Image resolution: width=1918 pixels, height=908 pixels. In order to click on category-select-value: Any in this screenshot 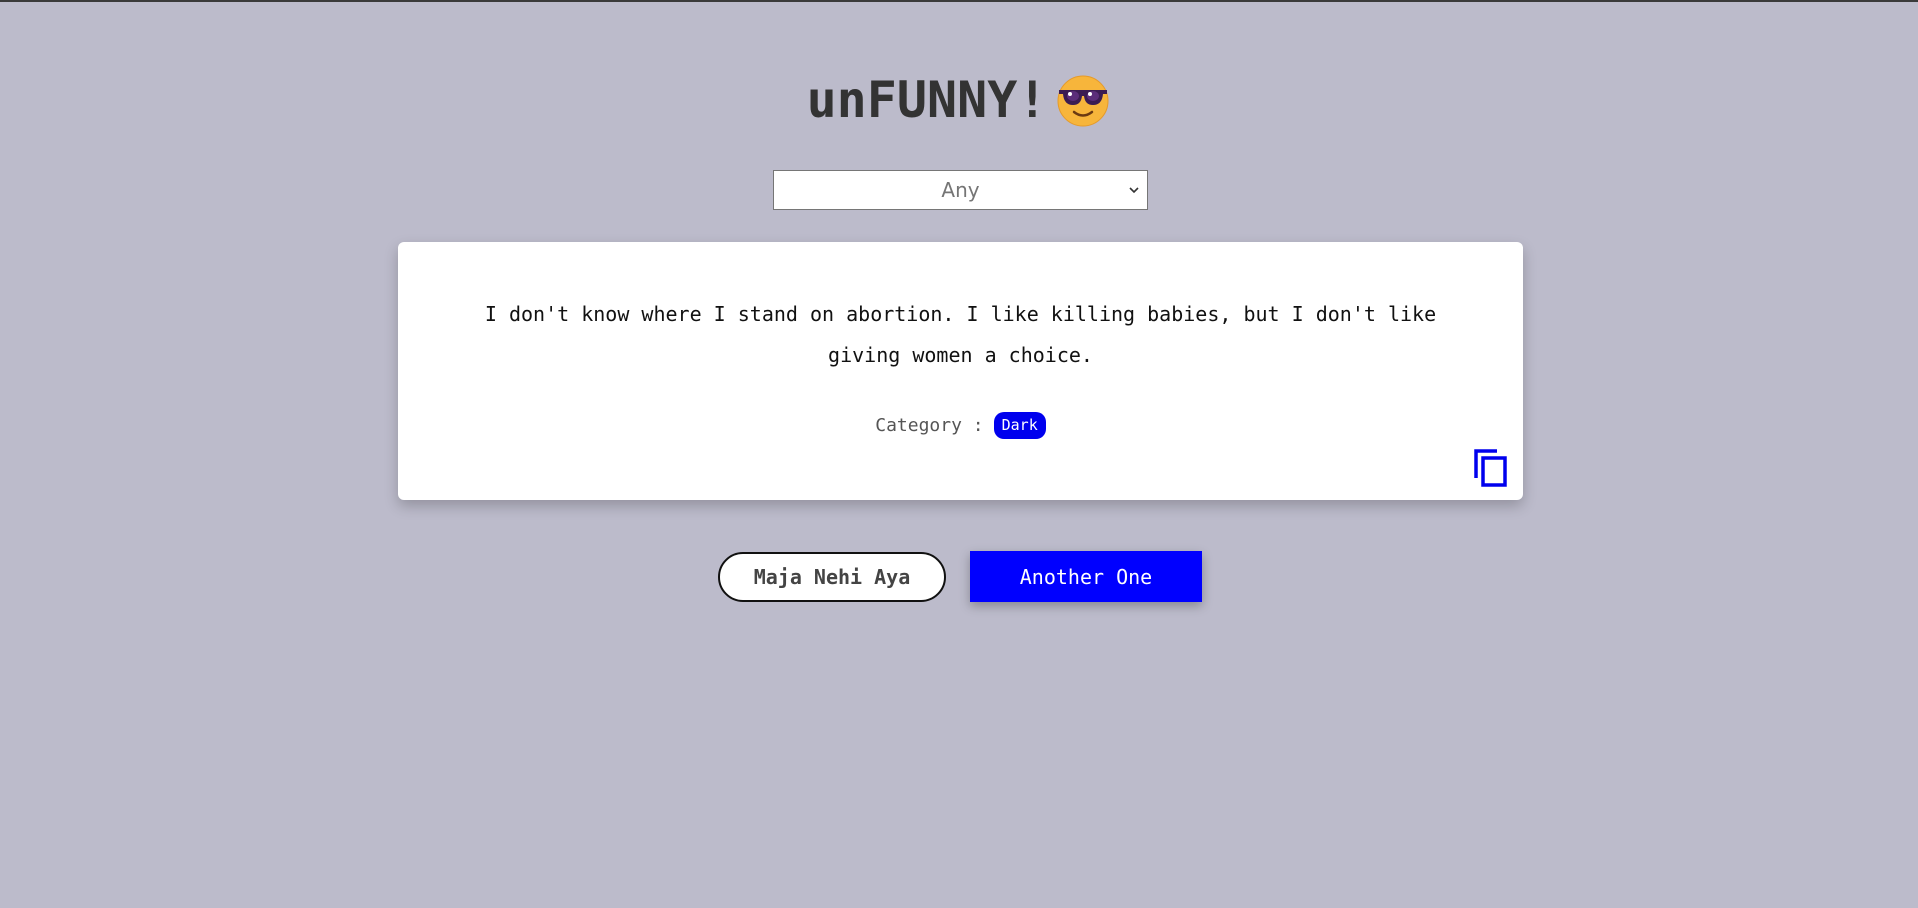, I will do `click(960, 190)`.